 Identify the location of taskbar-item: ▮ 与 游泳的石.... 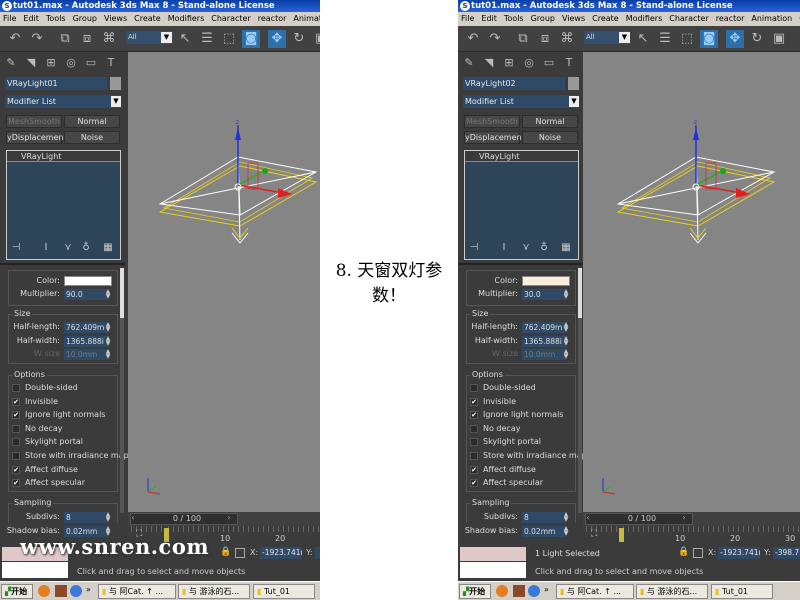
(672, 591).